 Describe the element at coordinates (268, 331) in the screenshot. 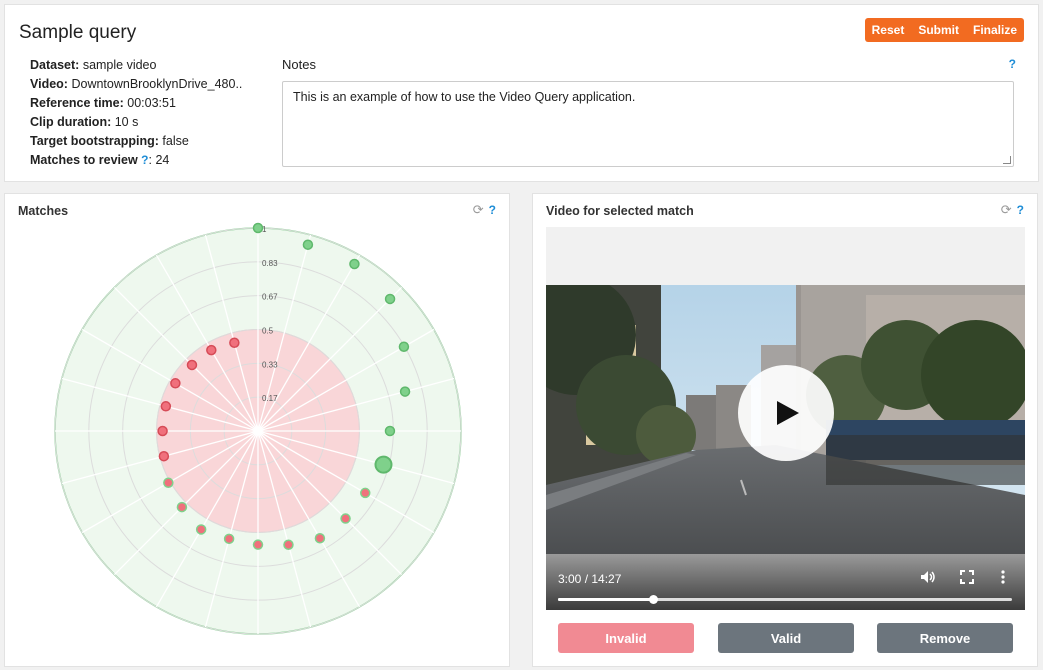

I see `ring-label: 0.5` at that location.